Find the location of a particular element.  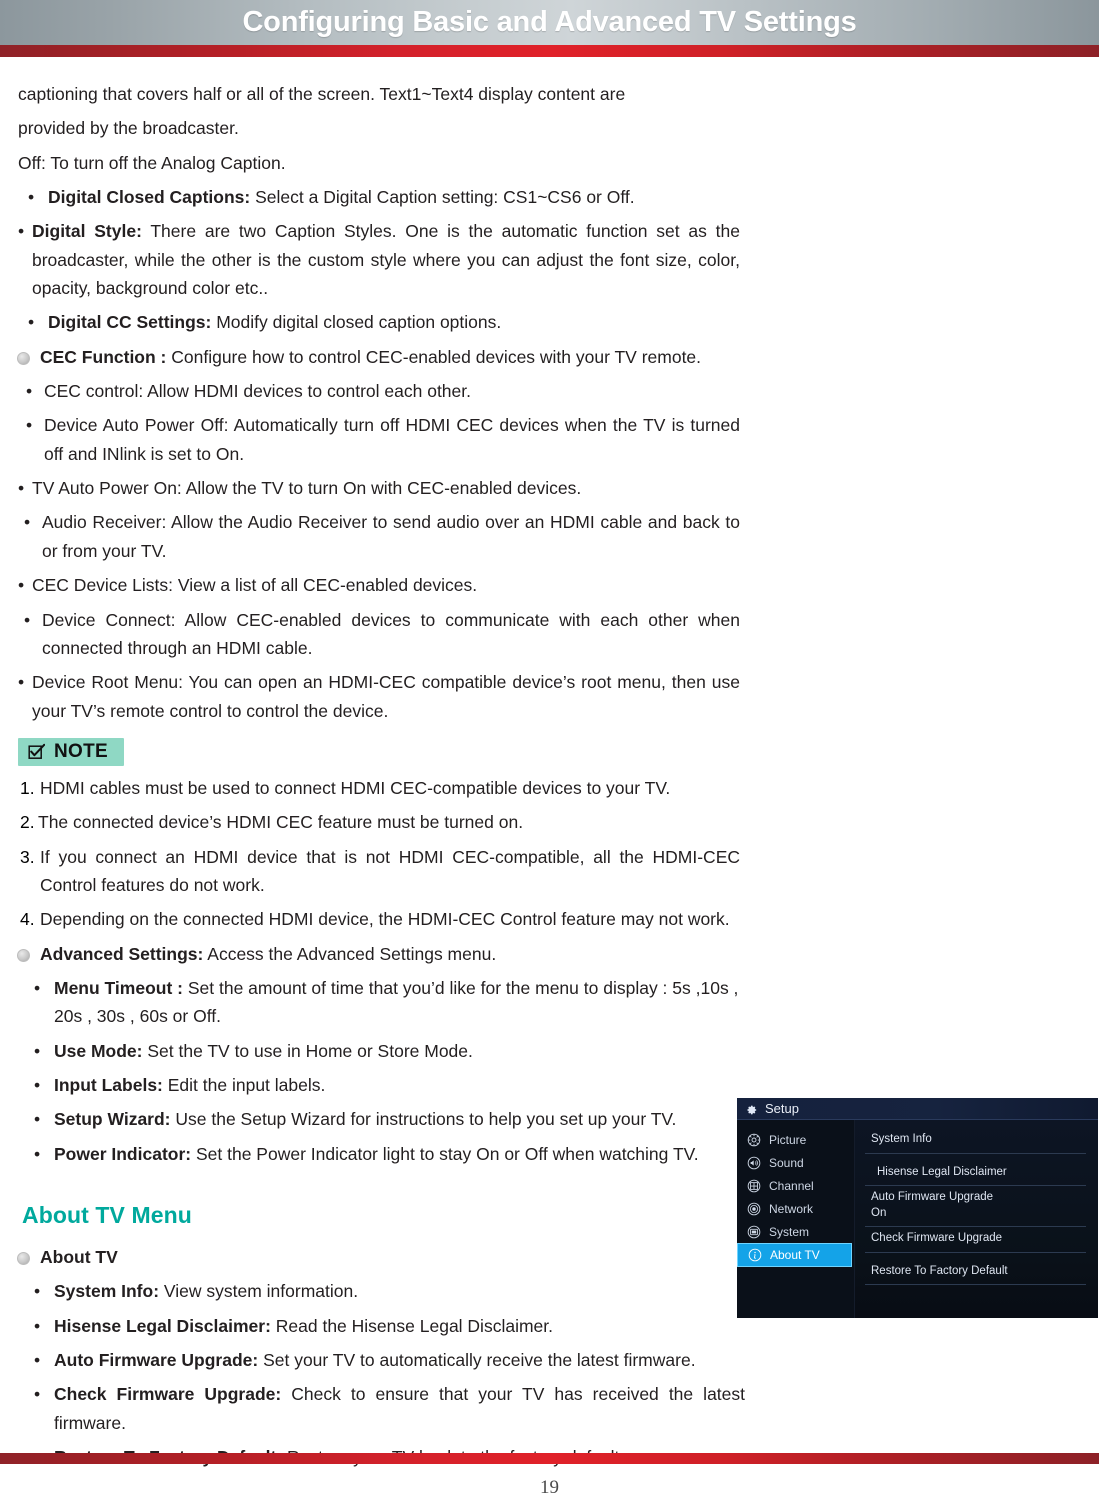

osd-sidebar-label: System is located at coordinates (789, 1231).